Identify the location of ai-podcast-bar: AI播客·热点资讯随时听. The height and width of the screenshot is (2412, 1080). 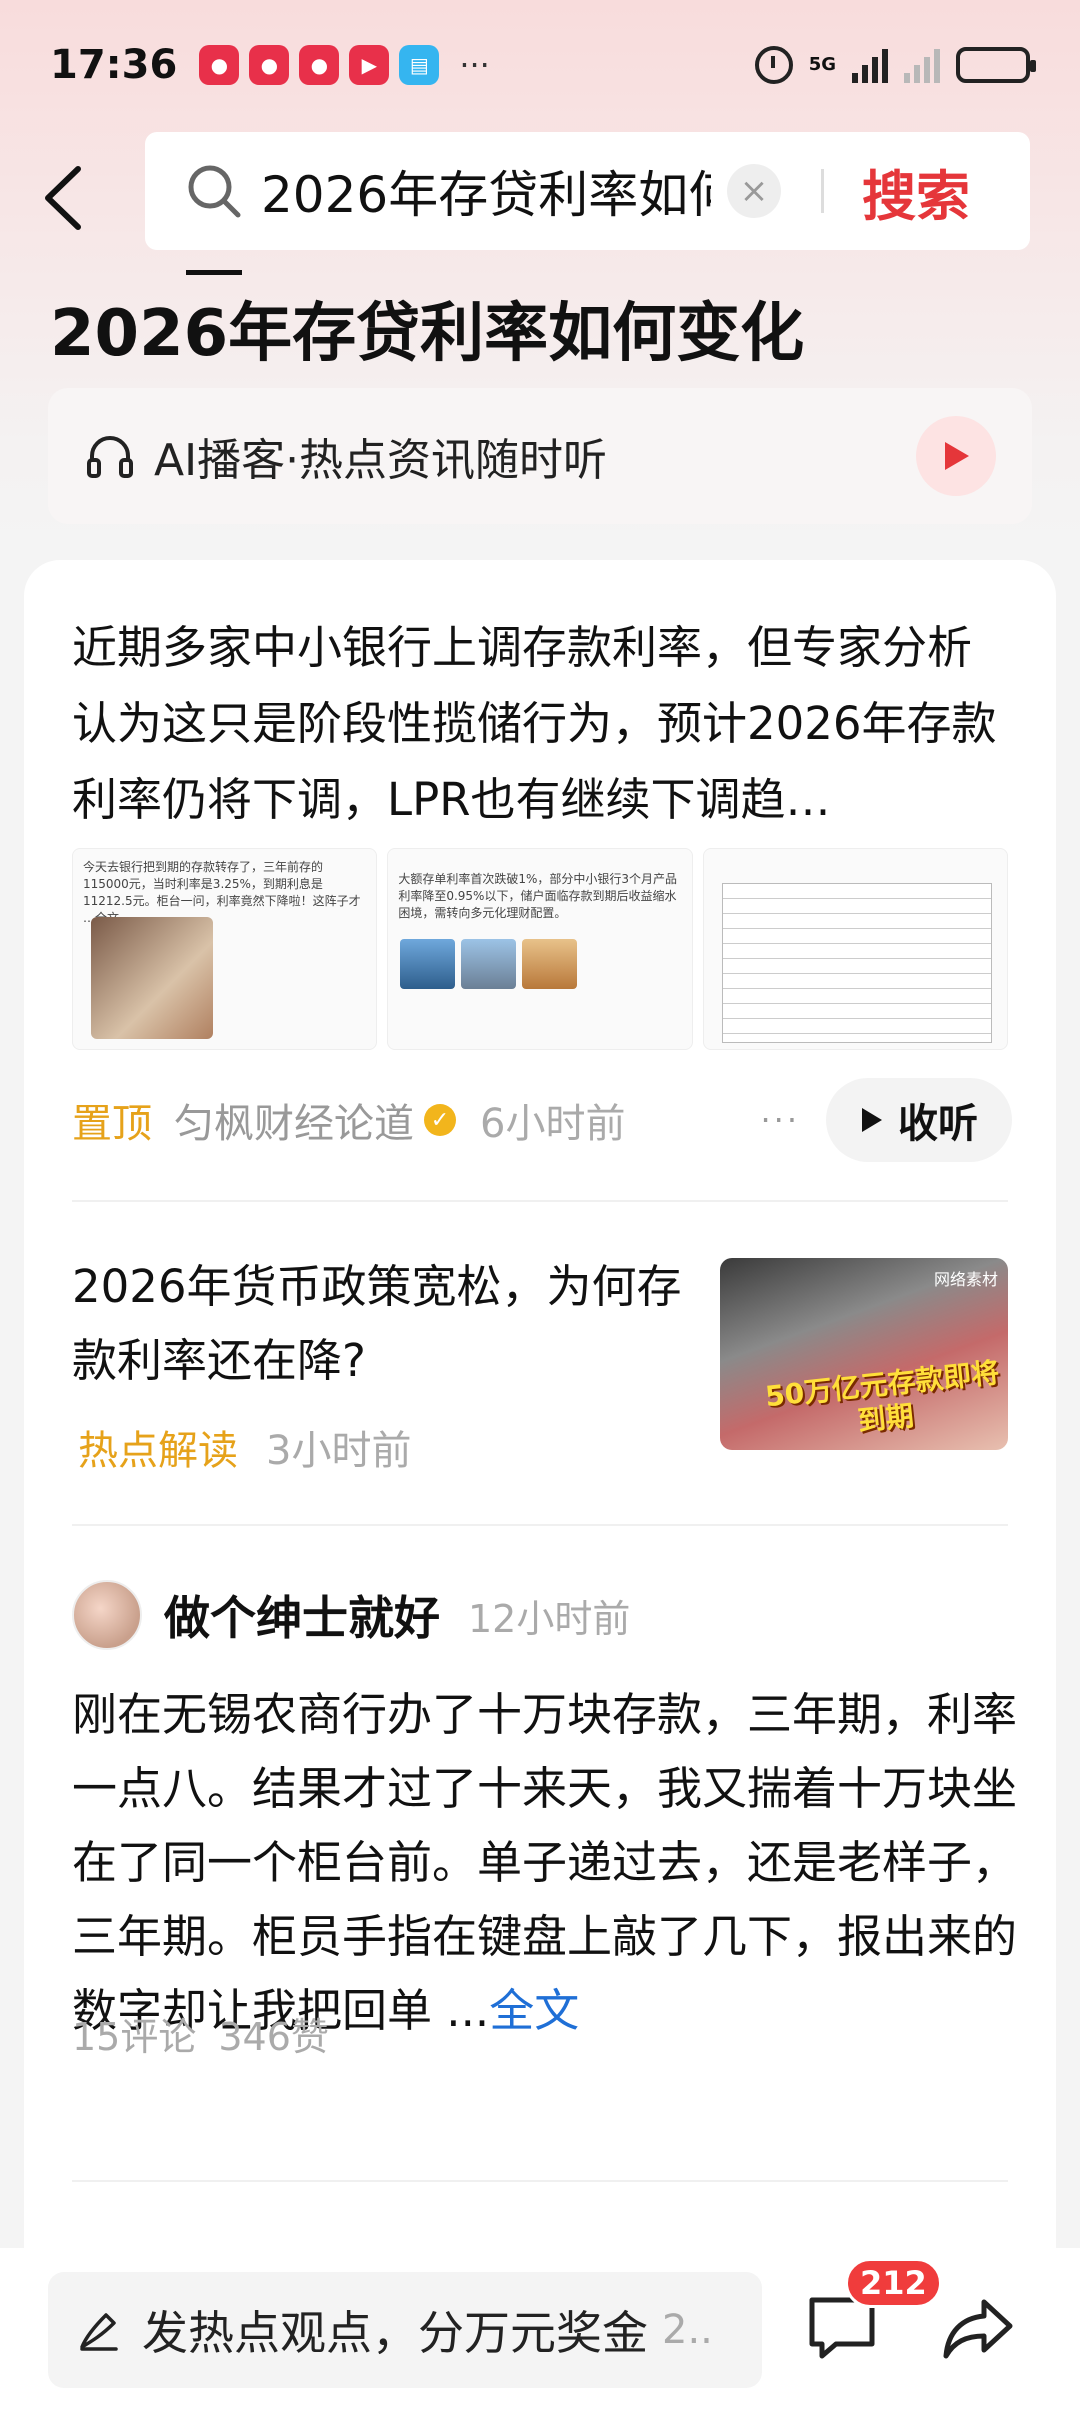
(540, 456).